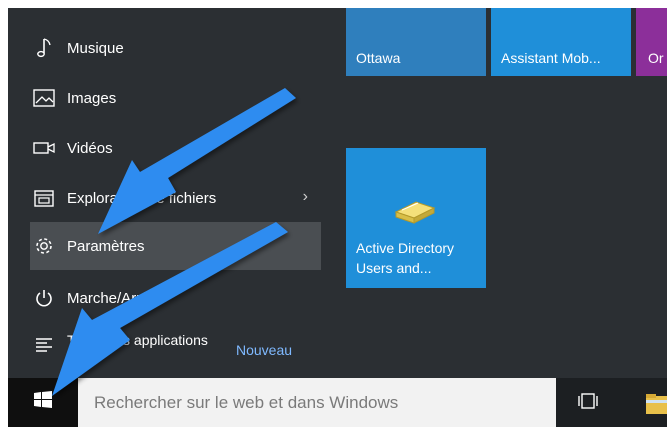 Image resolution: width=667 pixels, height=427 pixels. What do you see at coordinates (95, 48) in the screenshot?
I see `start-menu-item-label: Musique` at bounding box center [95, 48].